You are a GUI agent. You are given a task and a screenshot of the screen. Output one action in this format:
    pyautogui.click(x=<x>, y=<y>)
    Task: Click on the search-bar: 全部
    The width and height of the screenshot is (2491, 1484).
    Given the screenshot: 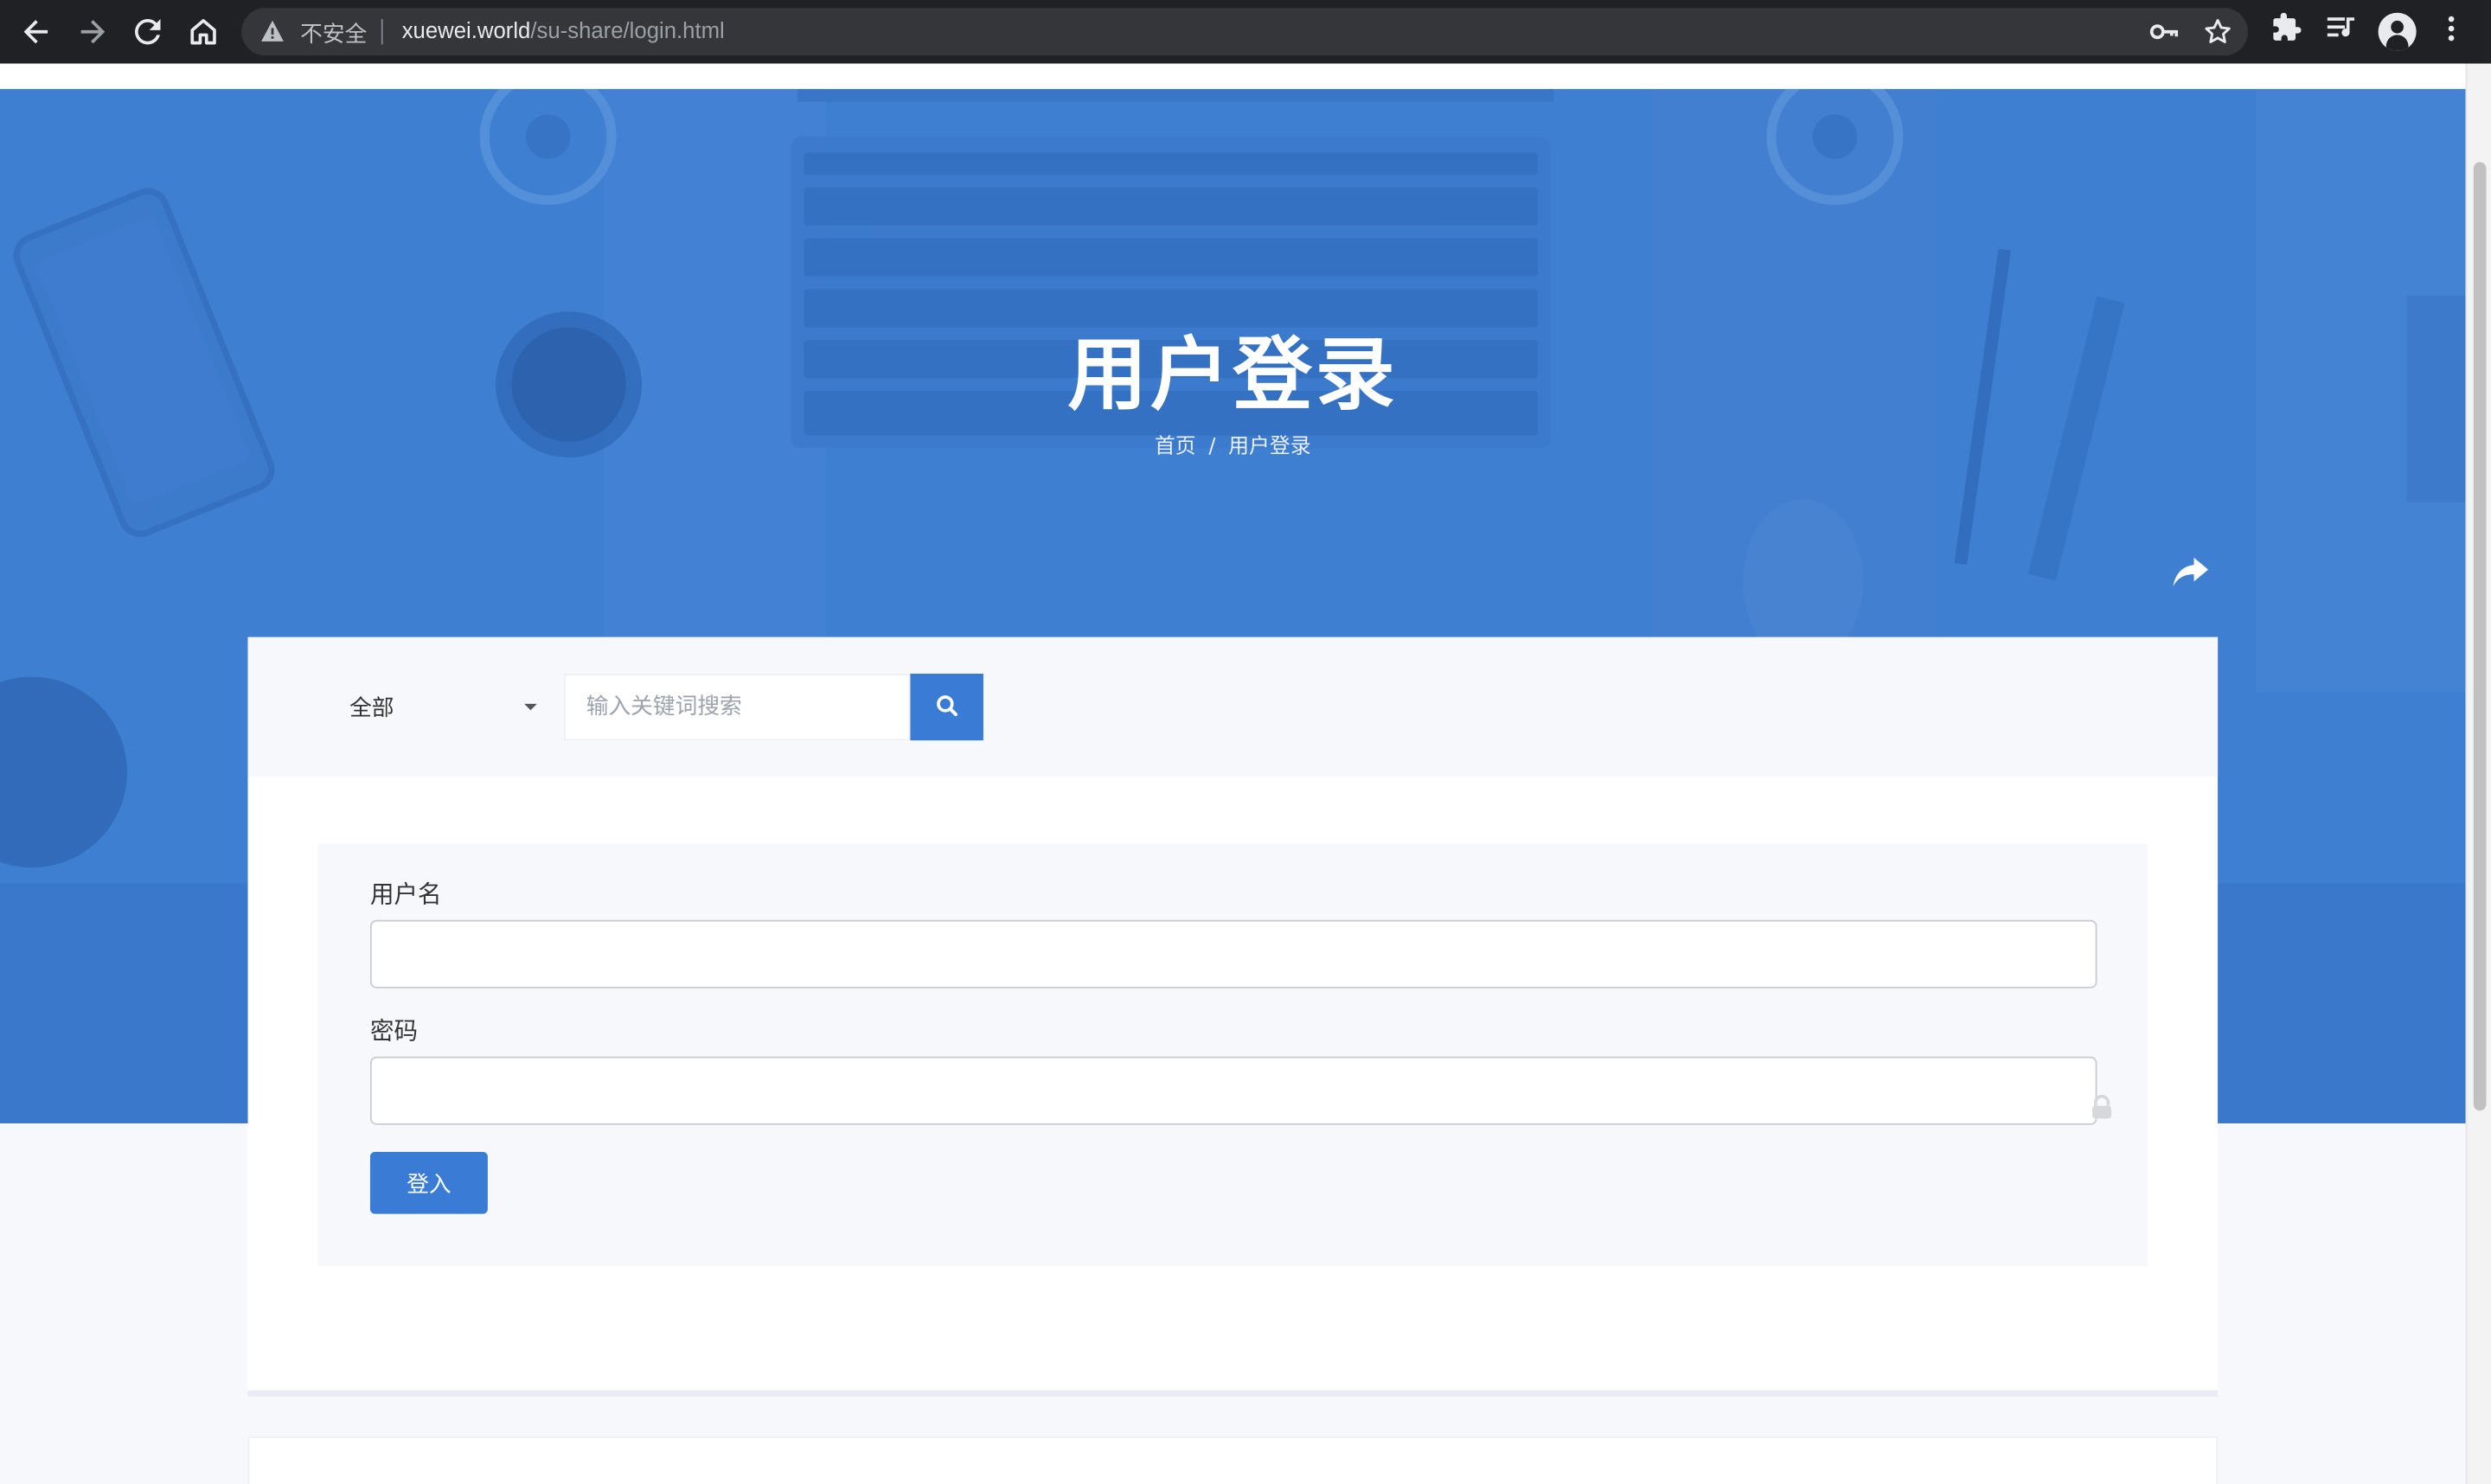 What is the action you would take?
    pyautogui.click(x=1233, y=707)
    